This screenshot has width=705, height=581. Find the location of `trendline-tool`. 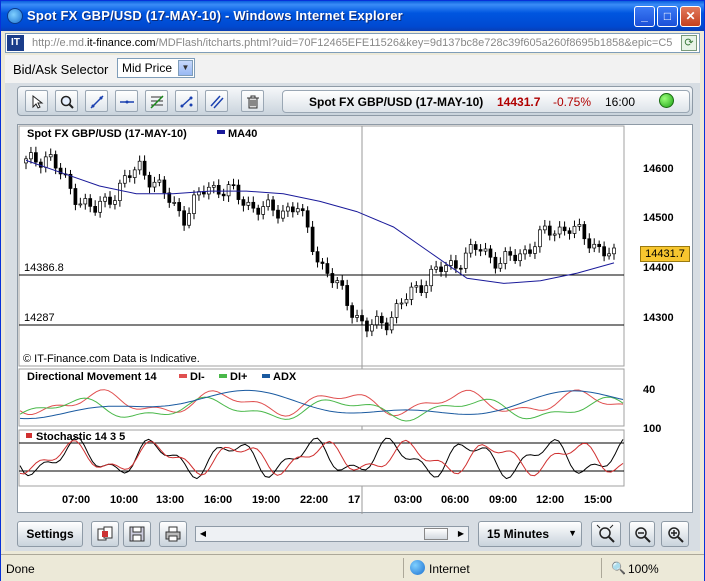

trendline-tool is located at coordinates (96, 101).